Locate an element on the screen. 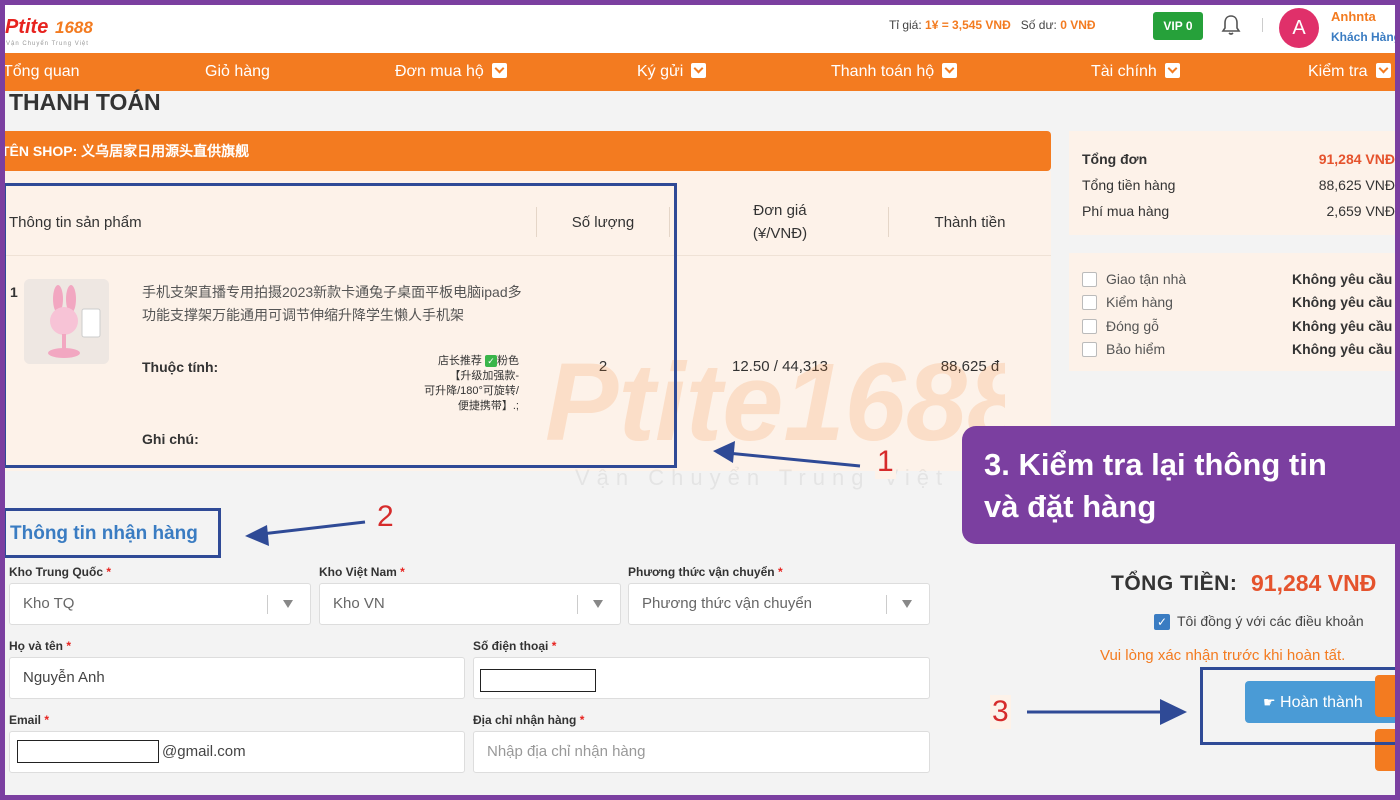 Image resolution: width=1400 pixels, height=800 pixels. step-number-1: 1 is located at coordinates (885, 462).